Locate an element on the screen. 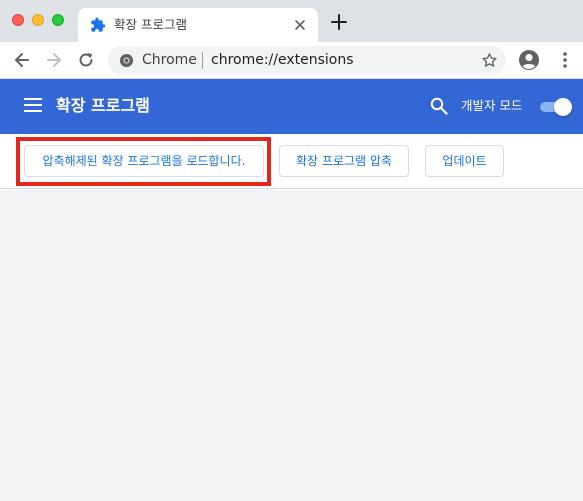 This screenshot has width=583, height=501. extensions-header: 확장 프로그램 개발자 모드 is located at coordinates (291, 106).